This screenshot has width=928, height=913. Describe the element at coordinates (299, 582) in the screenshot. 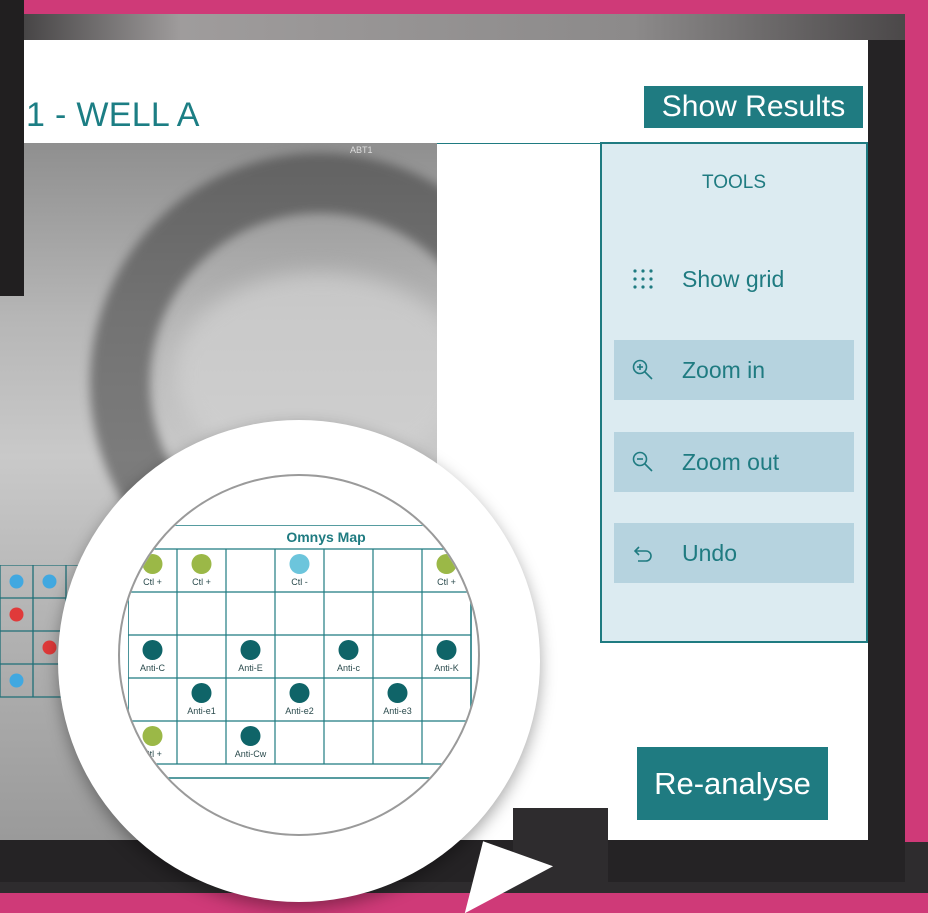

I see `map-cell-label: Ctl -` at that location.